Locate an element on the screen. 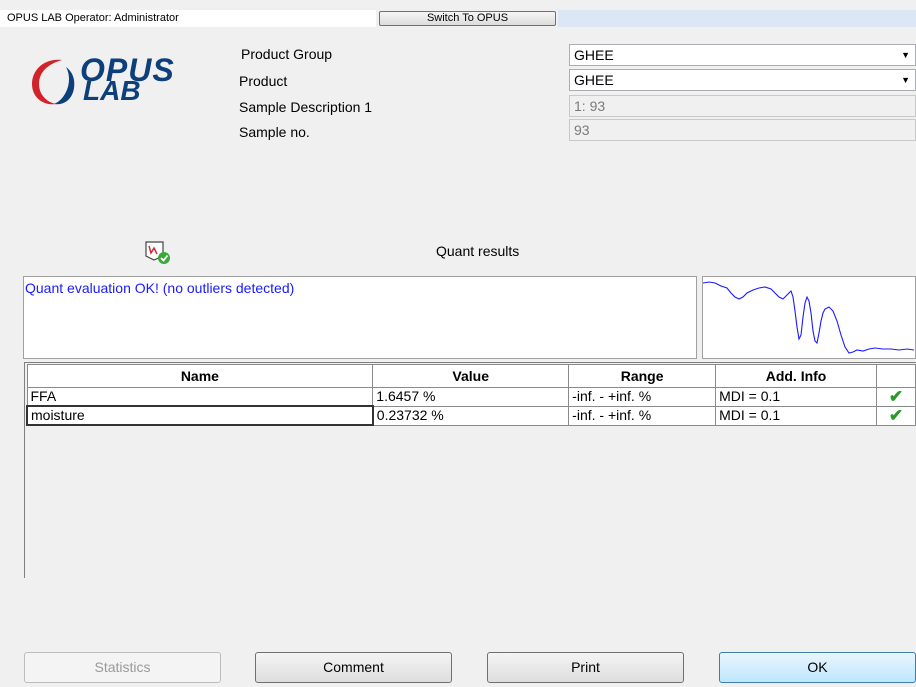  cell-value: 0.23732 % is located at coordinates (471, 415).